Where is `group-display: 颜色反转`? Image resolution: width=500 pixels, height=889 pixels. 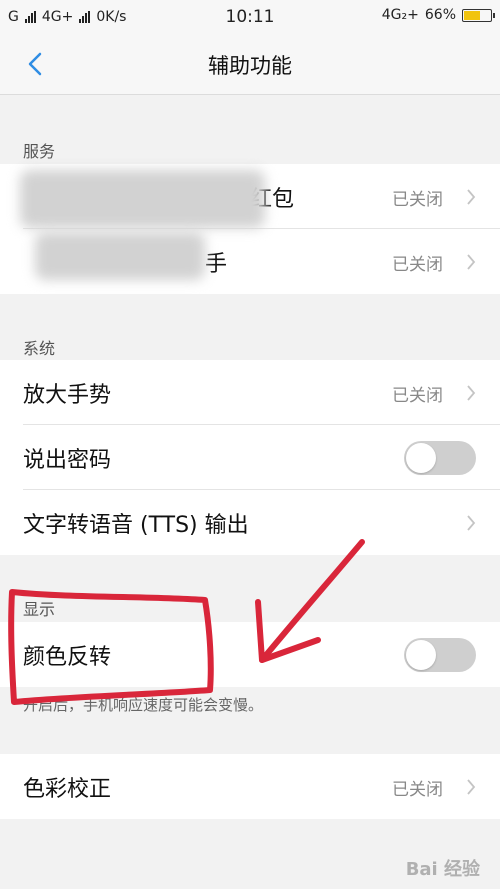 group-display: 颜色反转 is located at coordinates (250, 654).